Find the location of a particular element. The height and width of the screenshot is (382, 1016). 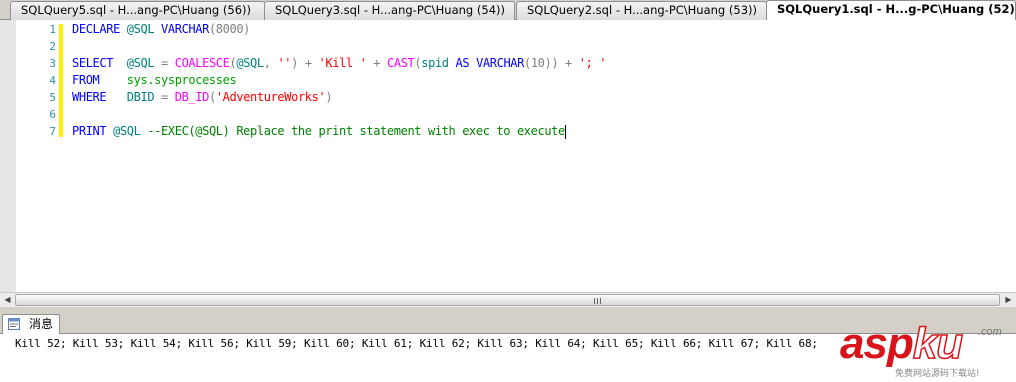

code-token: CAST is located at coordinates (401, 63).